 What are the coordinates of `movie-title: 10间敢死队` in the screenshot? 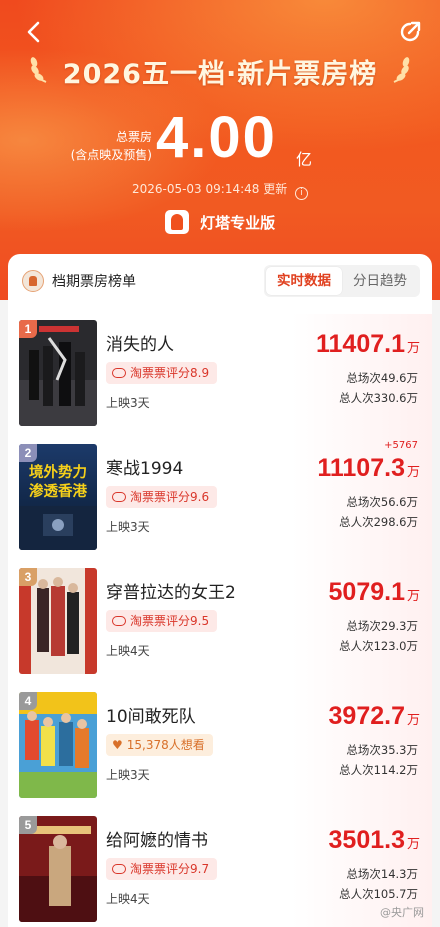 It's located at (151, 714).